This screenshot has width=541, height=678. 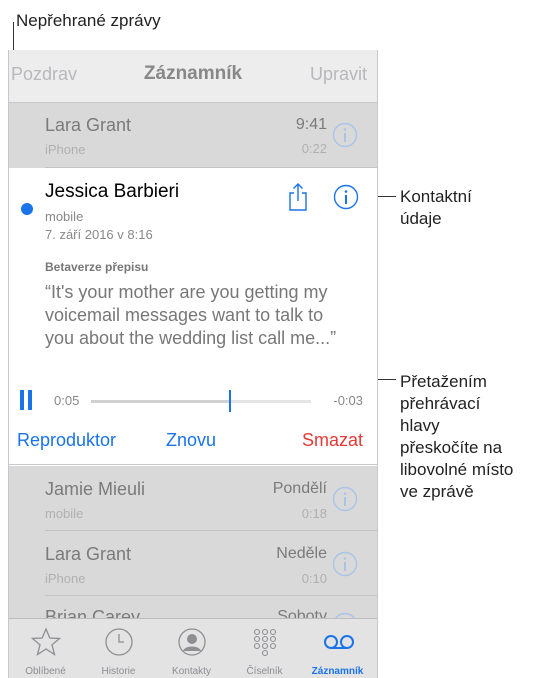 I want to click on scrubber-playhead, so click(x=229, y=401).